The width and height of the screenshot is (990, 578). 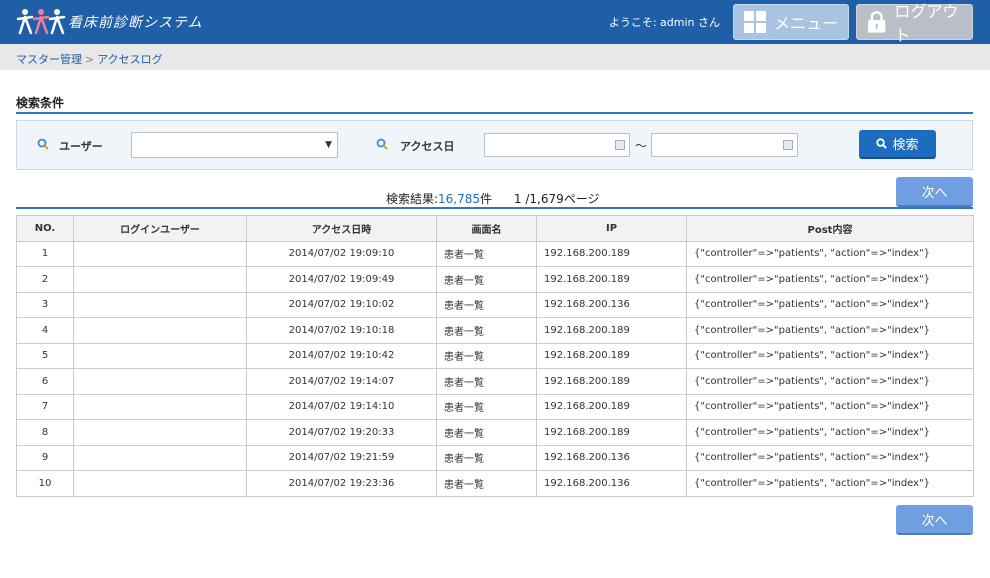 What do you see at coordinates (135, 23) in the screenshot?
I see `app-title: 看床前診断システム` at bounding box center [135, 23].